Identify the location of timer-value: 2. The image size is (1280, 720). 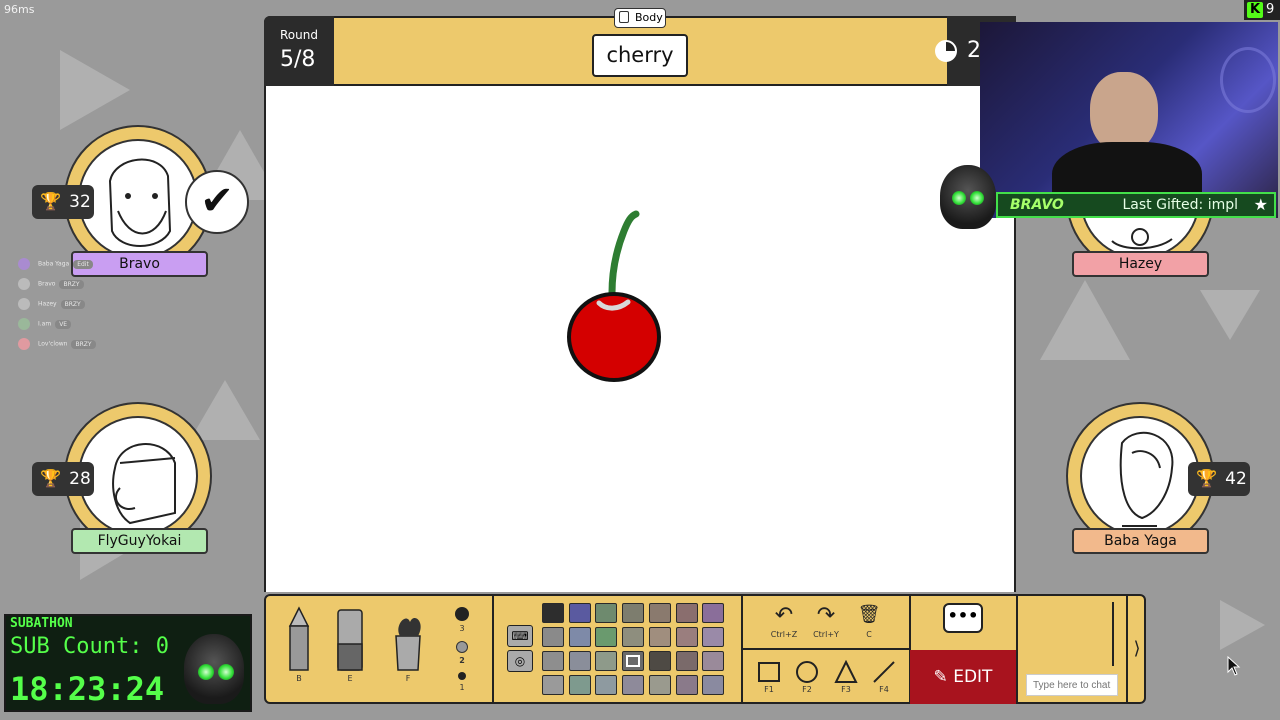
(974, 50).